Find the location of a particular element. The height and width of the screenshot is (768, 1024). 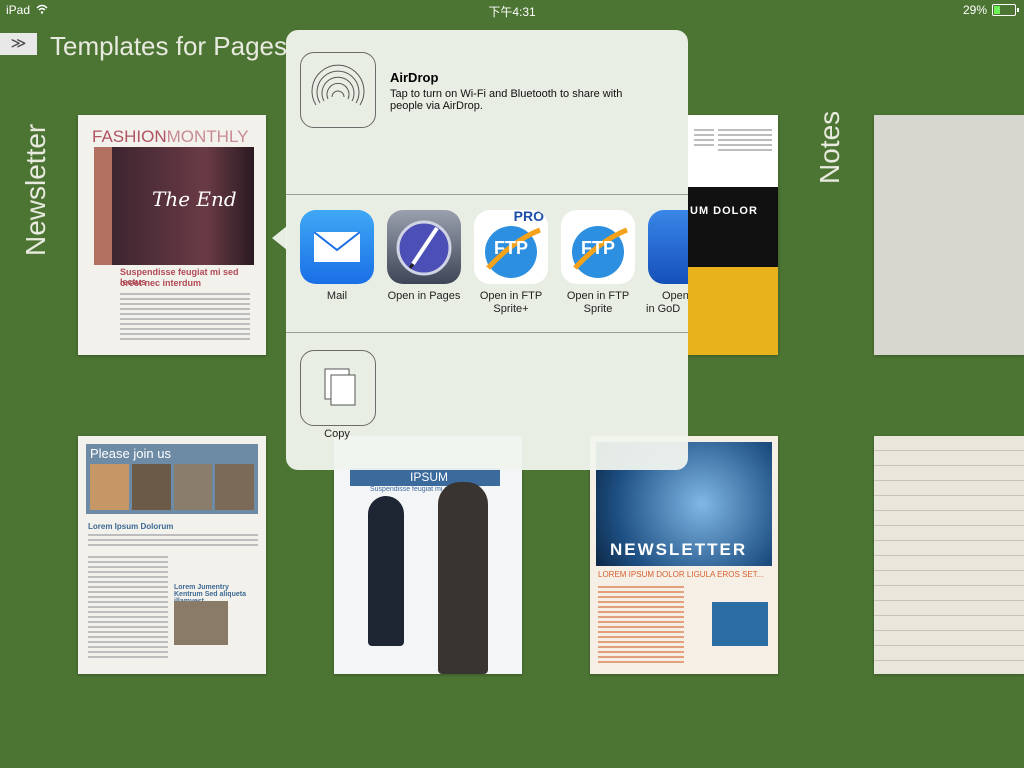

copy-button is located at coordinates (338, 388).